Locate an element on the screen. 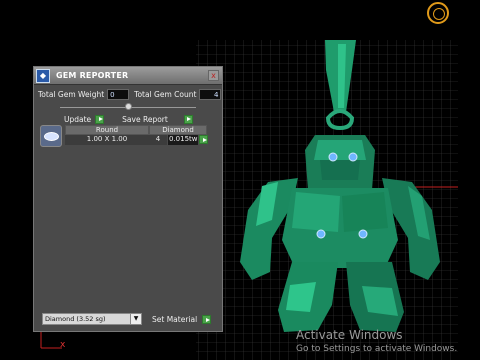  gem-row-apply-button is located at coordinates (203, 139).